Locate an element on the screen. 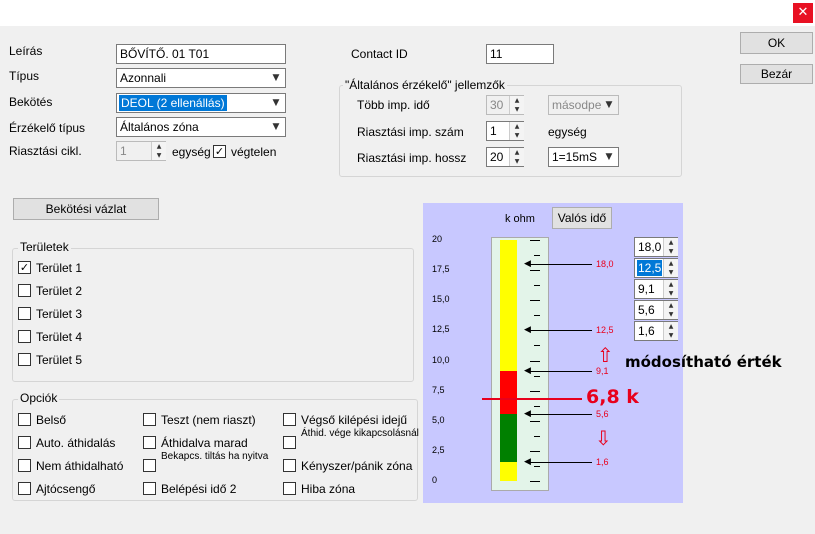 The width and height of the screenshot is (815, 534). tobb-imp-unit-select: másodpe ▼ is located at coordinates (583, 105).